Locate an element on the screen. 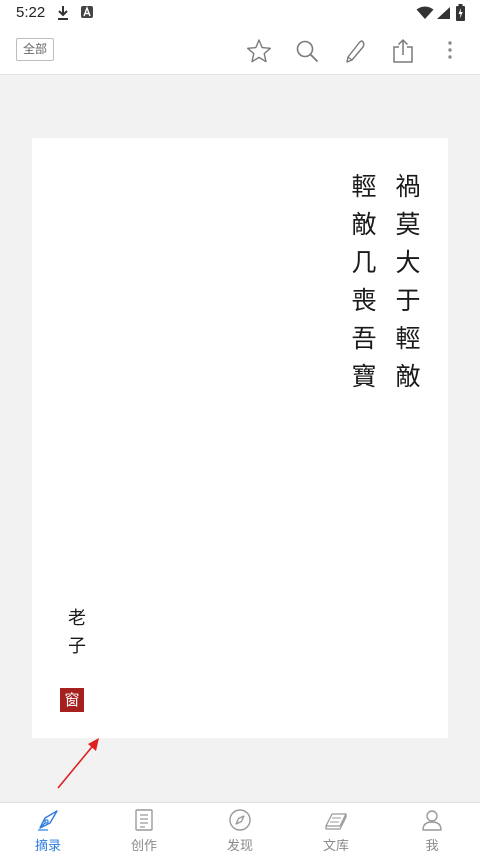  nav-item-library: 文库 is located at coordinates (336, 829).